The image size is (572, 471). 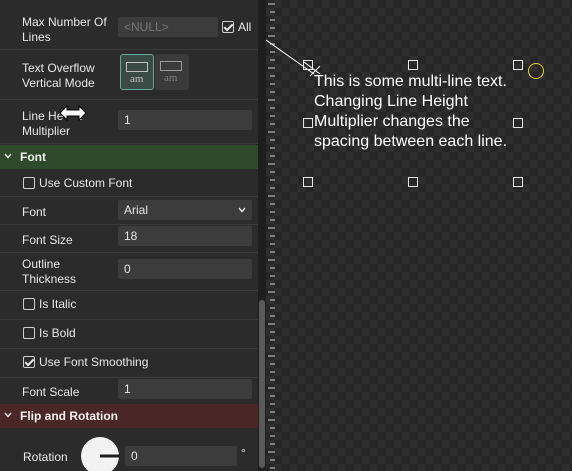 I want to click on resize-handle-bottom-right, so click(x=518, y=182).